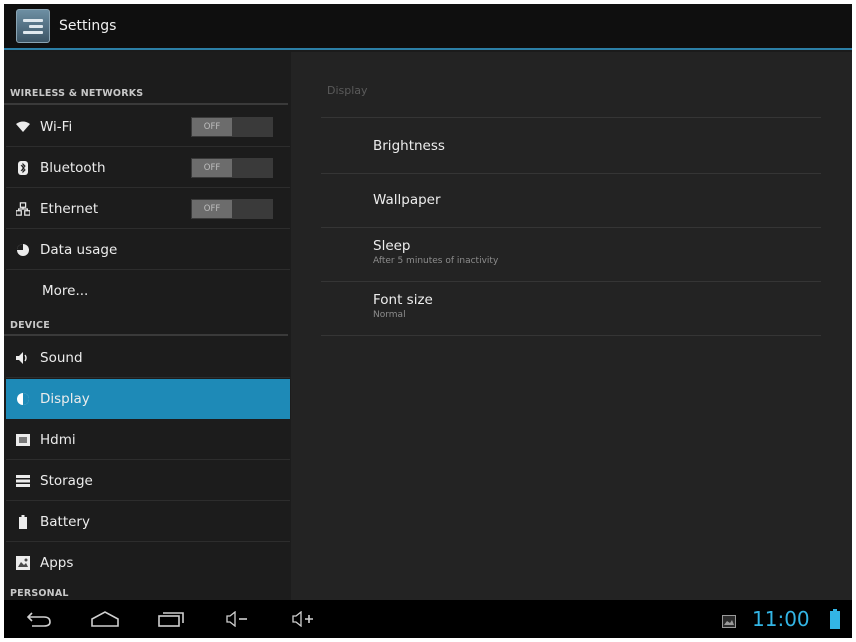 The width and height of the screenshot is (856, 642). What do you see at coordinates (303, 619) in the screenshot?
I see `volume-up-icon` at bounding box center [303, 619].